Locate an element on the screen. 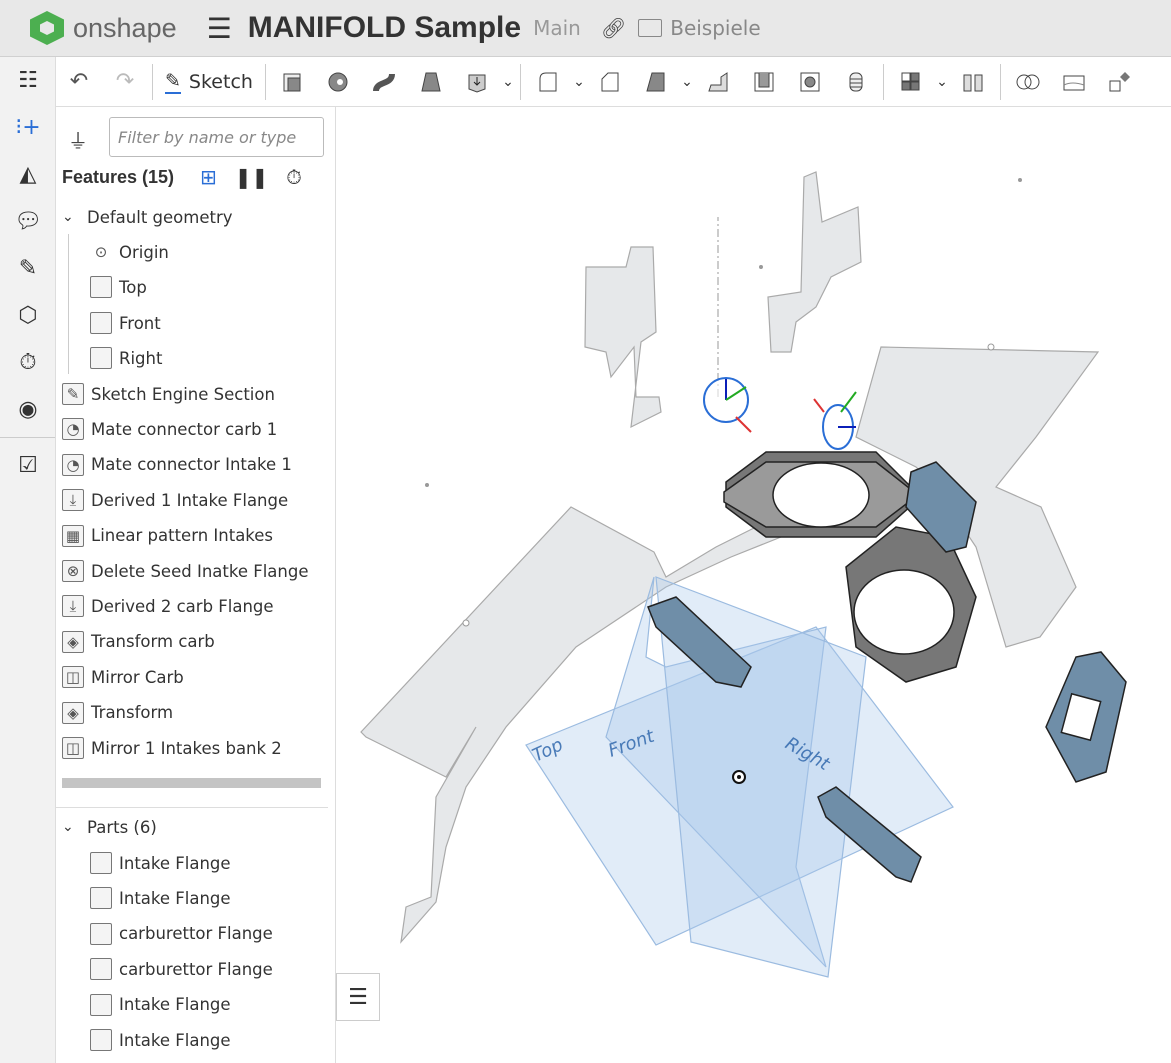  feature-item: ◔ Mate connector Intake 1 is located at coordinates (177, 465).